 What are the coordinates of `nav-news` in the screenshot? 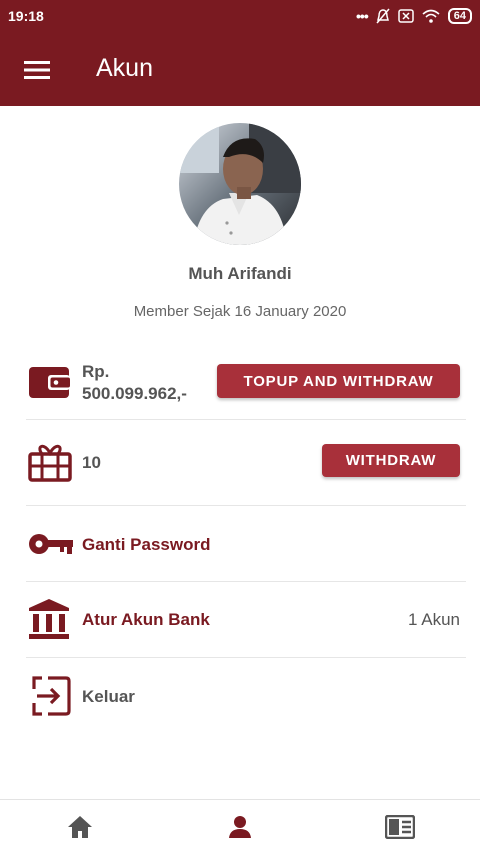 It's located at (400, 826).